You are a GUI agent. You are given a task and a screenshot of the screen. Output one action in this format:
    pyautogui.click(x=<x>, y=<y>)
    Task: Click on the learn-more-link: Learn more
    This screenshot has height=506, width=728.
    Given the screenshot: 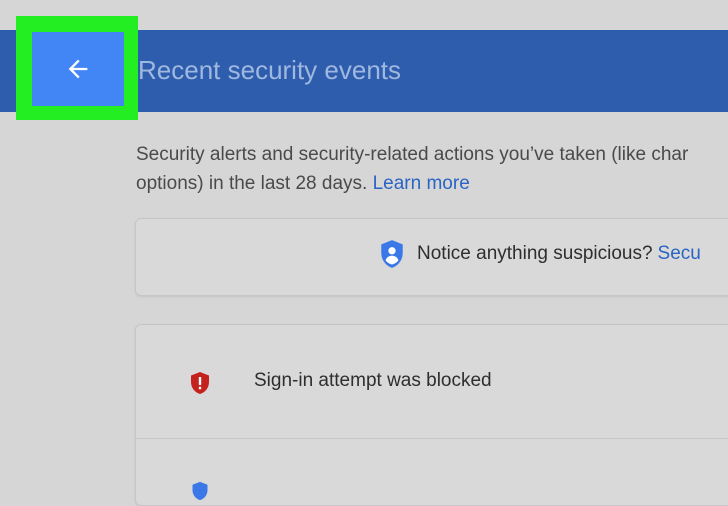 What is the action you would take?
    pyautogui.click(x=421, y=183)
    